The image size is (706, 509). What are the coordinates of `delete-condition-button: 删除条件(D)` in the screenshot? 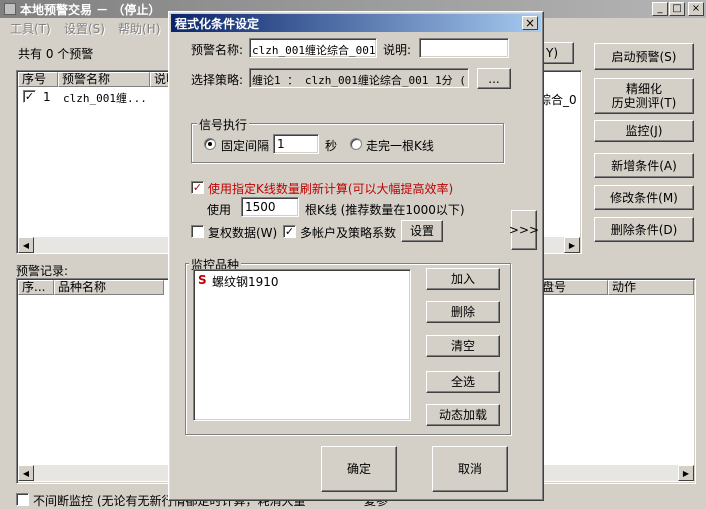 It's located at (644, 229).